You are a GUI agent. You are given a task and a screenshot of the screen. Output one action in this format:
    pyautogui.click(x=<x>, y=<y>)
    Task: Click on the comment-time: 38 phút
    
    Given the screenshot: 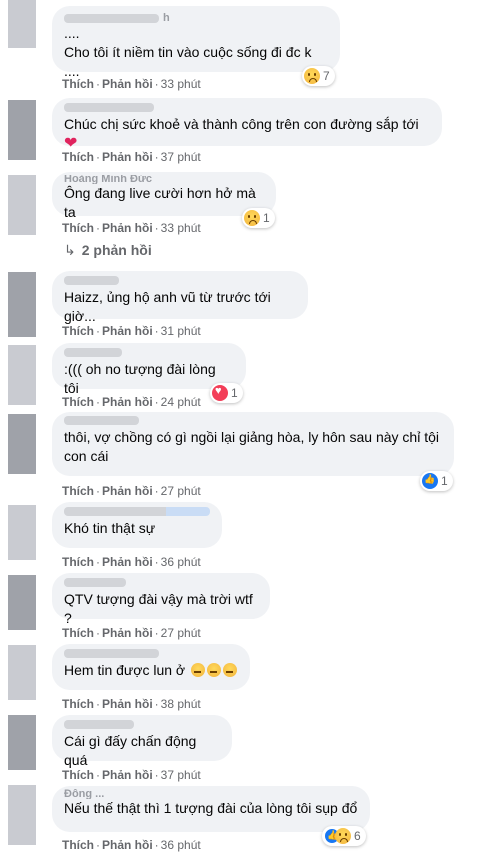 What is the action you would take?
    pyautogui.click(x=181, y=704)
    